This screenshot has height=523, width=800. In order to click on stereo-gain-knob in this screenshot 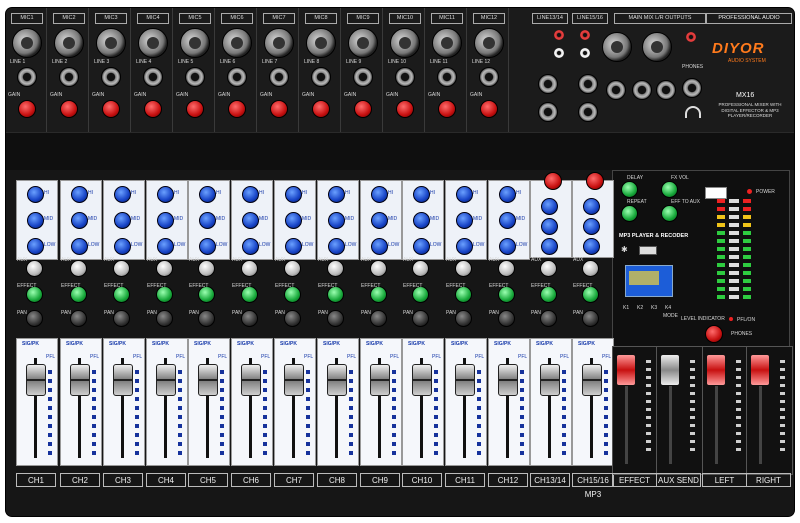, I will do `click(595, 181)`.